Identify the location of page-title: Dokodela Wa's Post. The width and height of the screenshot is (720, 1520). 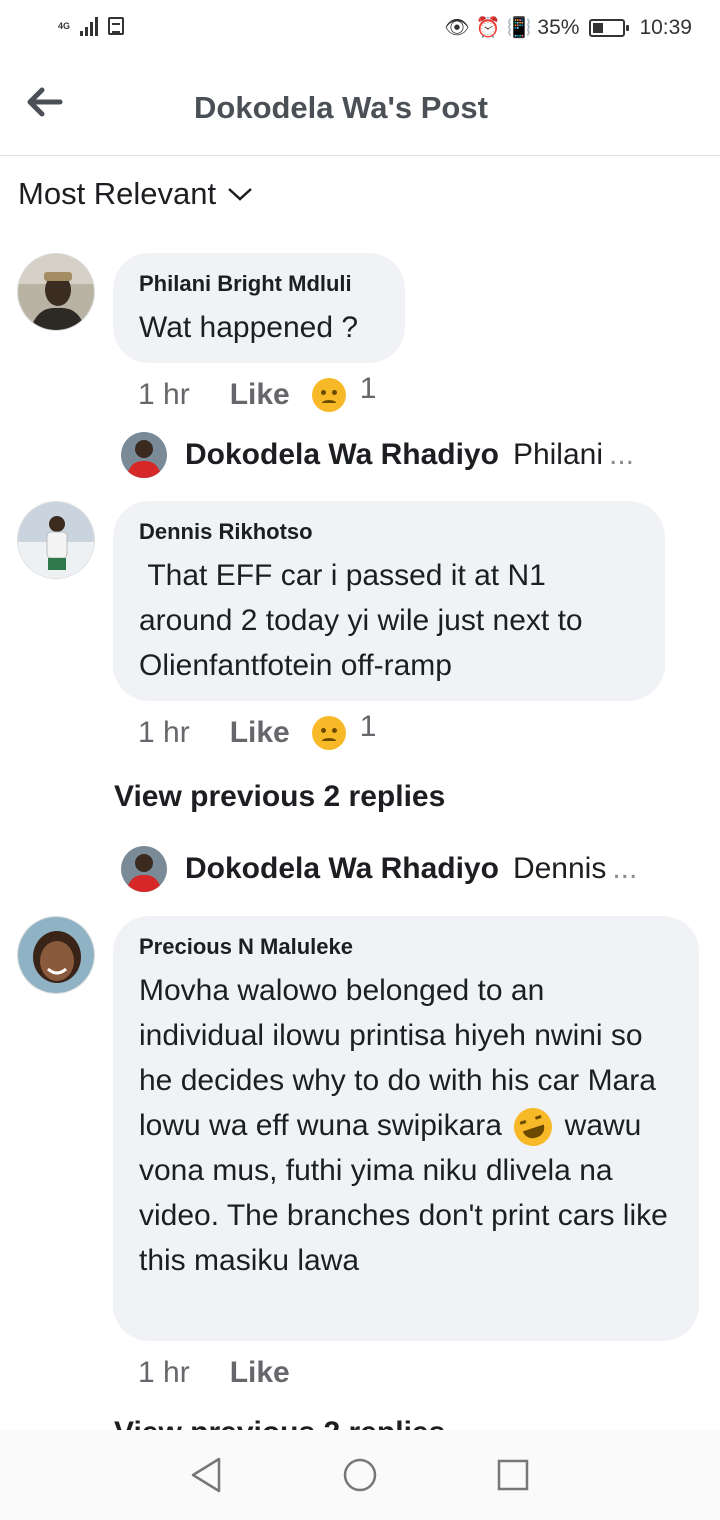
(341, 107).